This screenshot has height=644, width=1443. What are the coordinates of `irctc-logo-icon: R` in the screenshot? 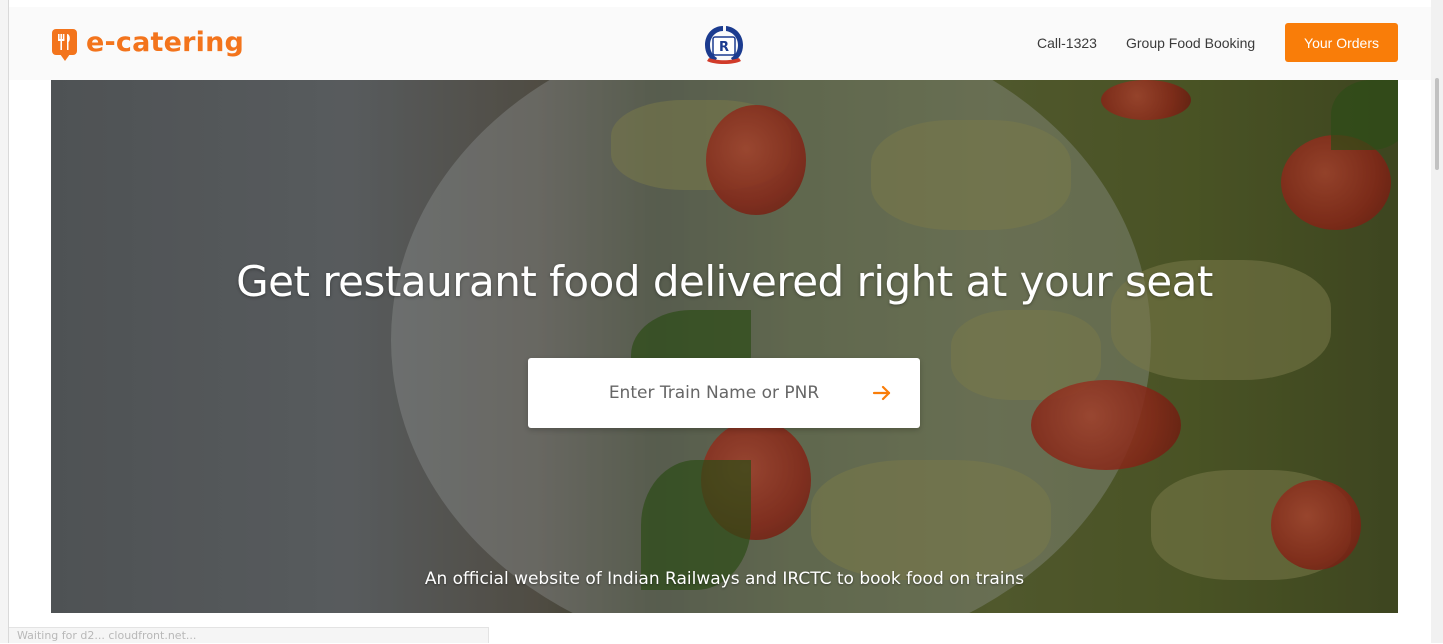 It's located at (724, 44).